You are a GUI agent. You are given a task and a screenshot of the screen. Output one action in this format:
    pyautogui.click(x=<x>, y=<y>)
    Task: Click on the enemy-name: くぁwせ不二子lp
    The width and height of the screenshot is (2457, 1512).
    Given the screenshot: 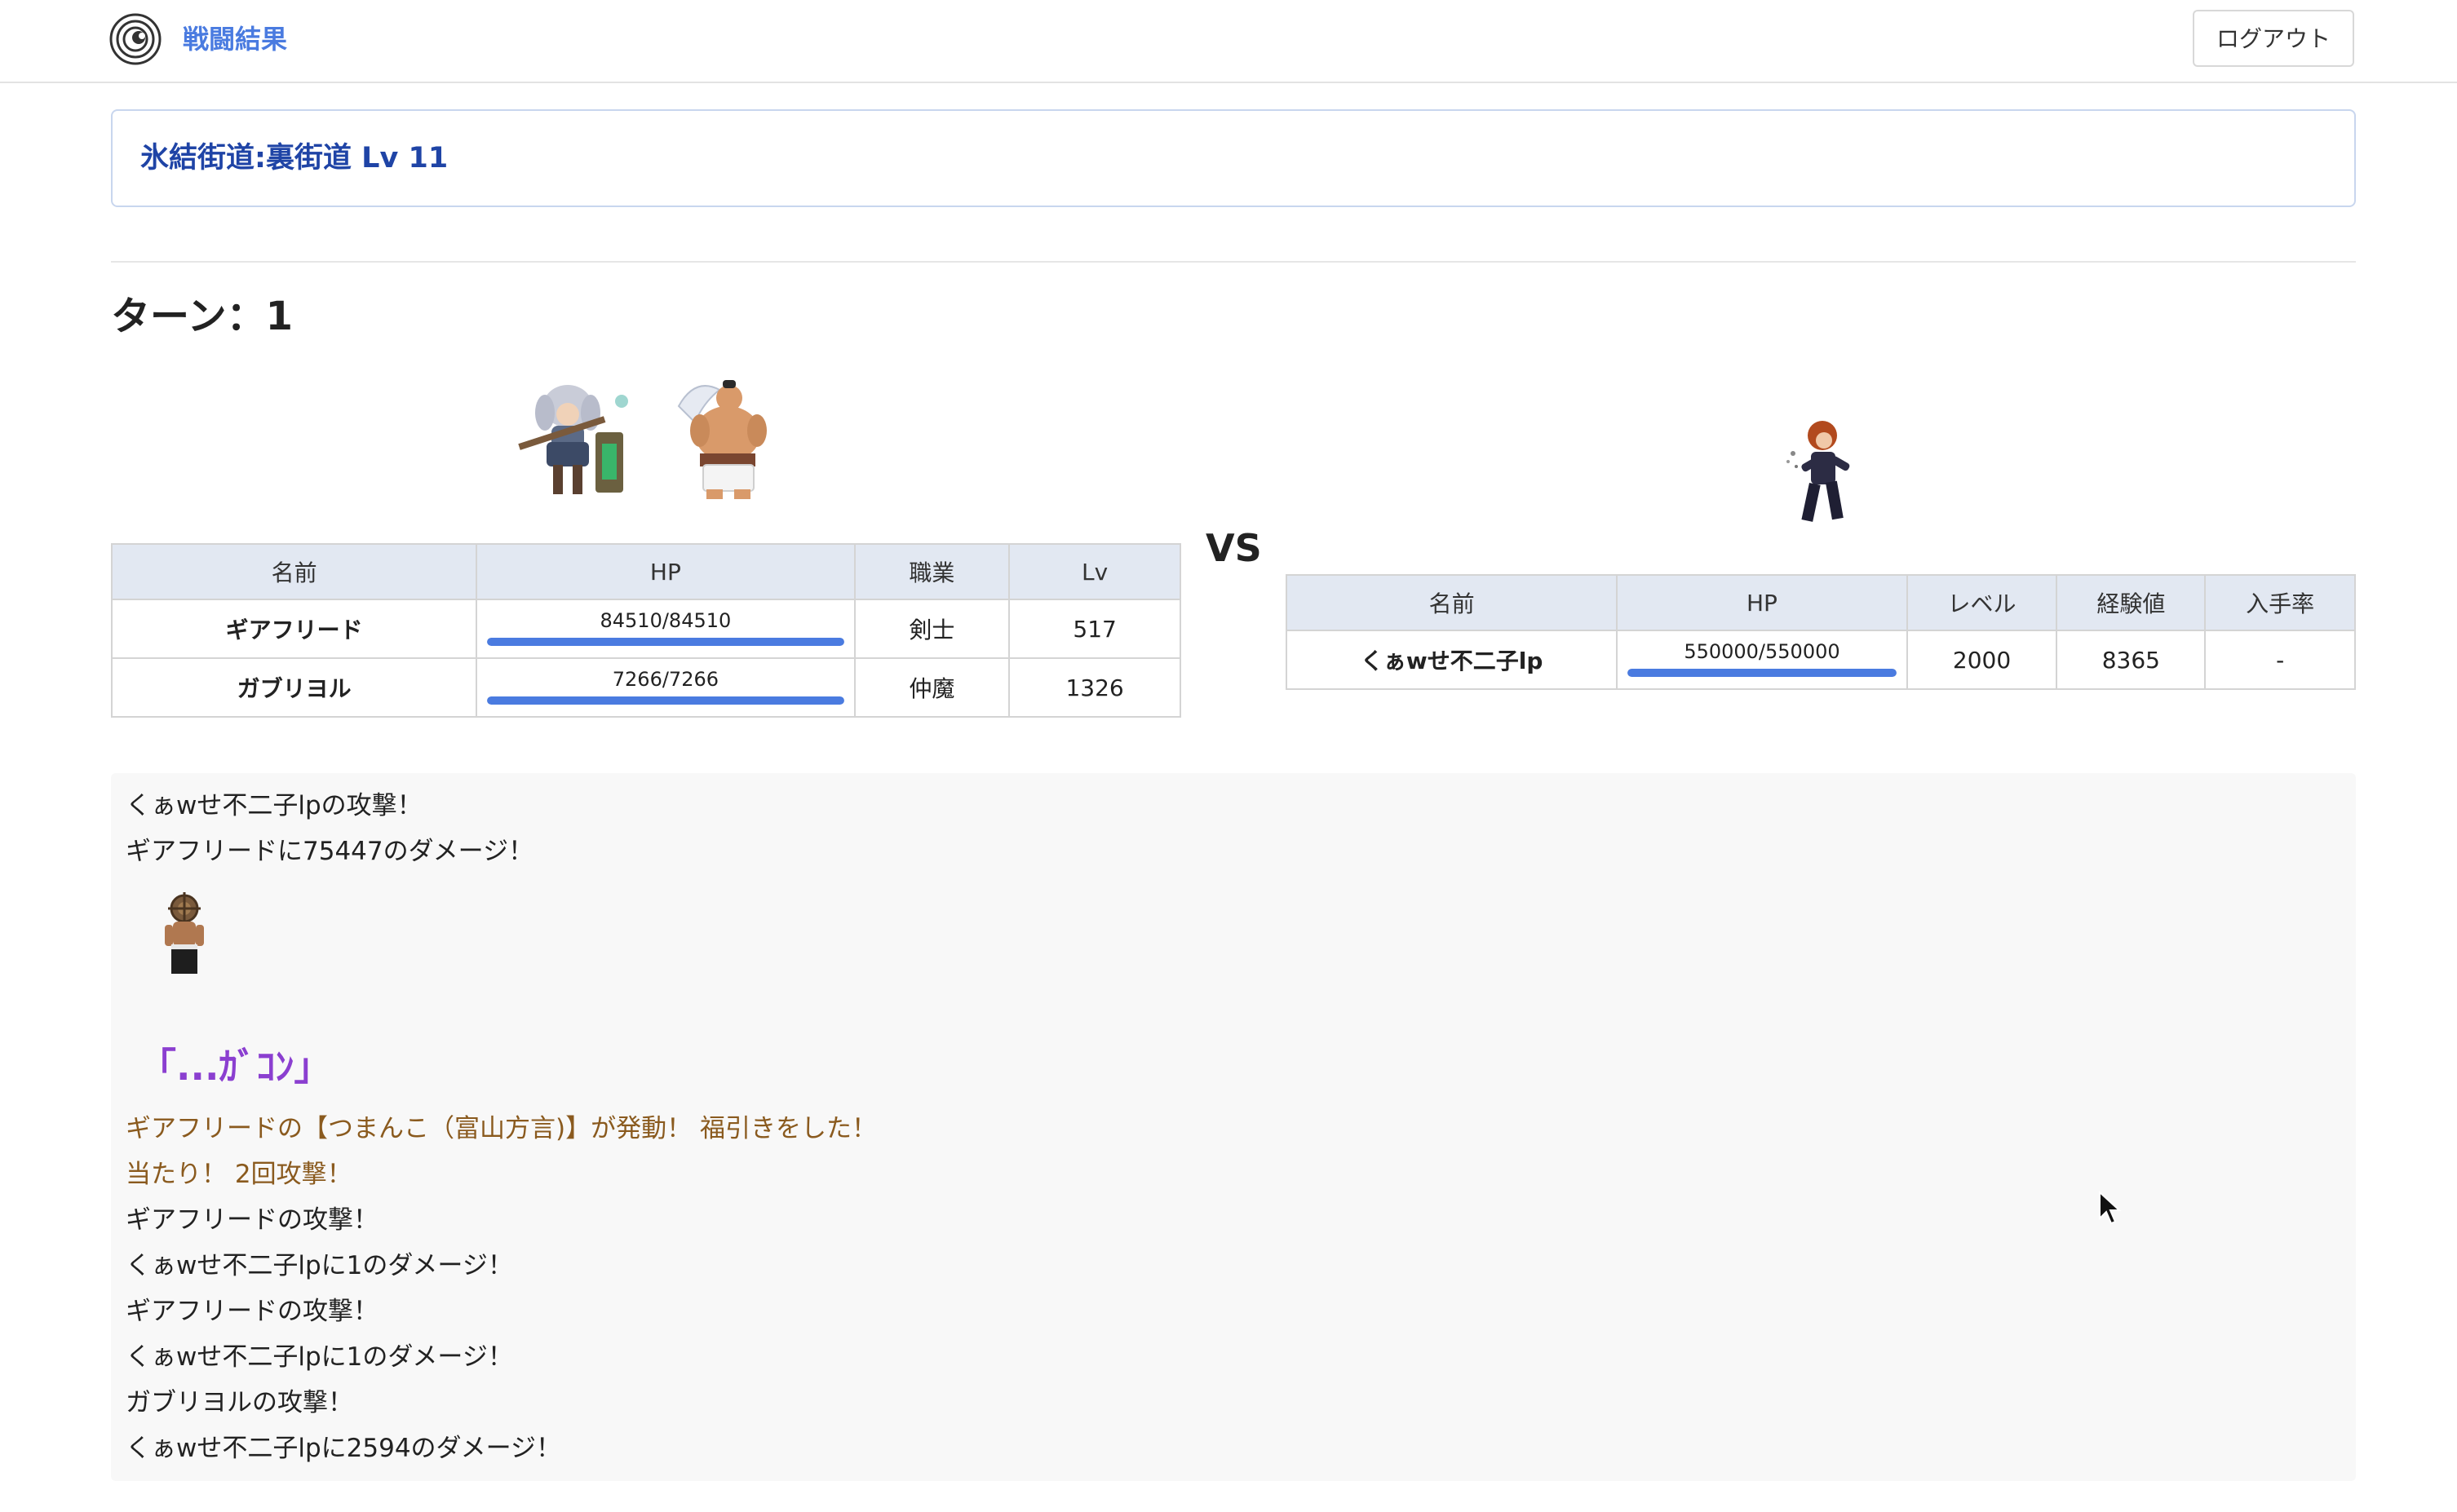 What is the action you would take?
    pyautogui.click(x=1452, y=660)
    